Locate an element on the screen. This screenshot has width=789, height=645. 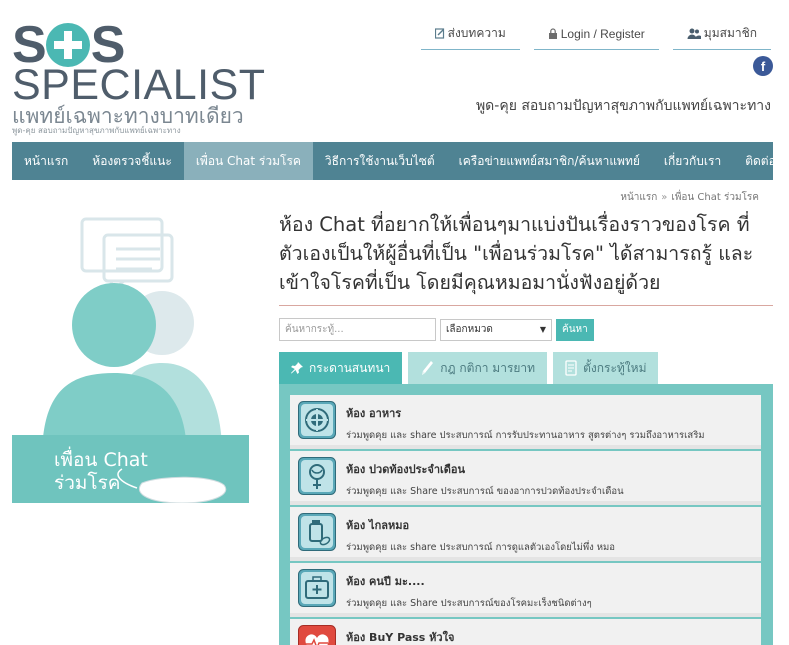
heart-monitor-icon is located at coordinates (317, 635).